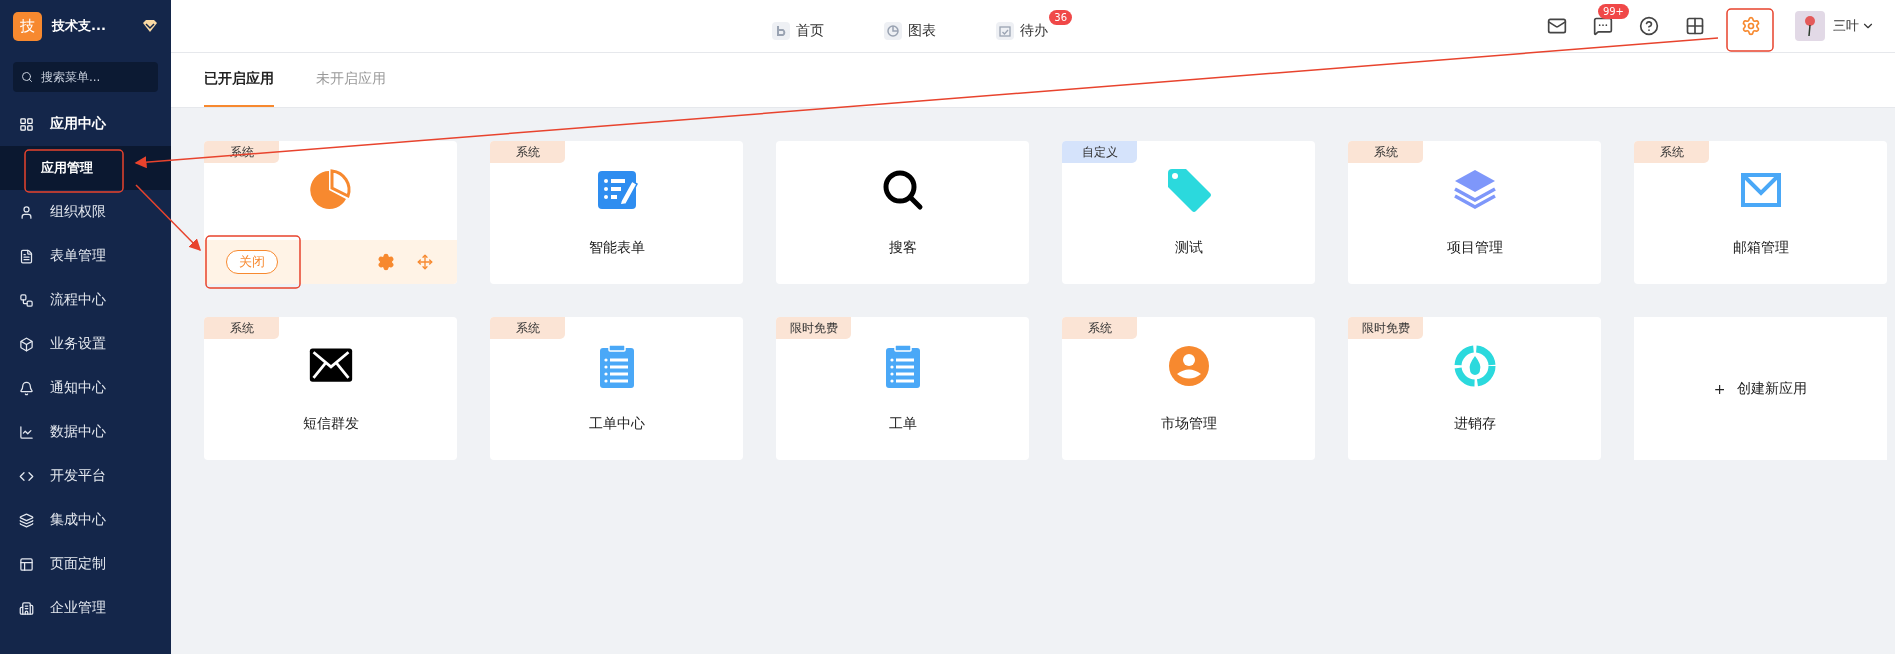  I want to click on app-name: 测试, so click(1188, 248).